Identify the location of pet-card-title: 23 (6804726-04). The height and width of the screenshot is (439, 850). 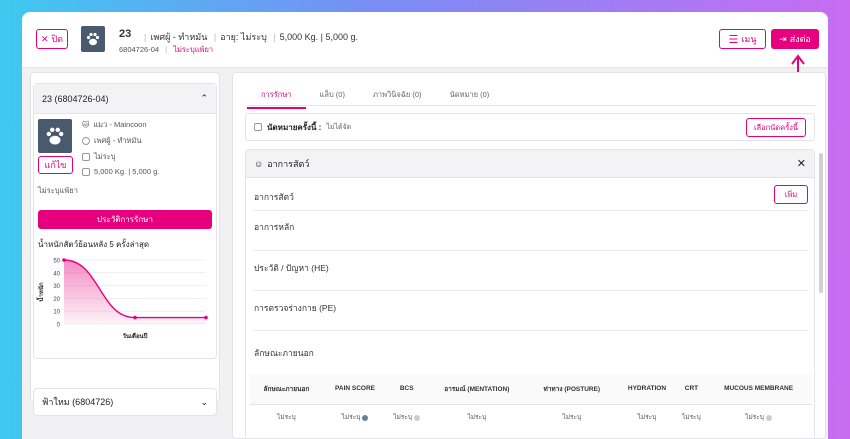
(75, 98).